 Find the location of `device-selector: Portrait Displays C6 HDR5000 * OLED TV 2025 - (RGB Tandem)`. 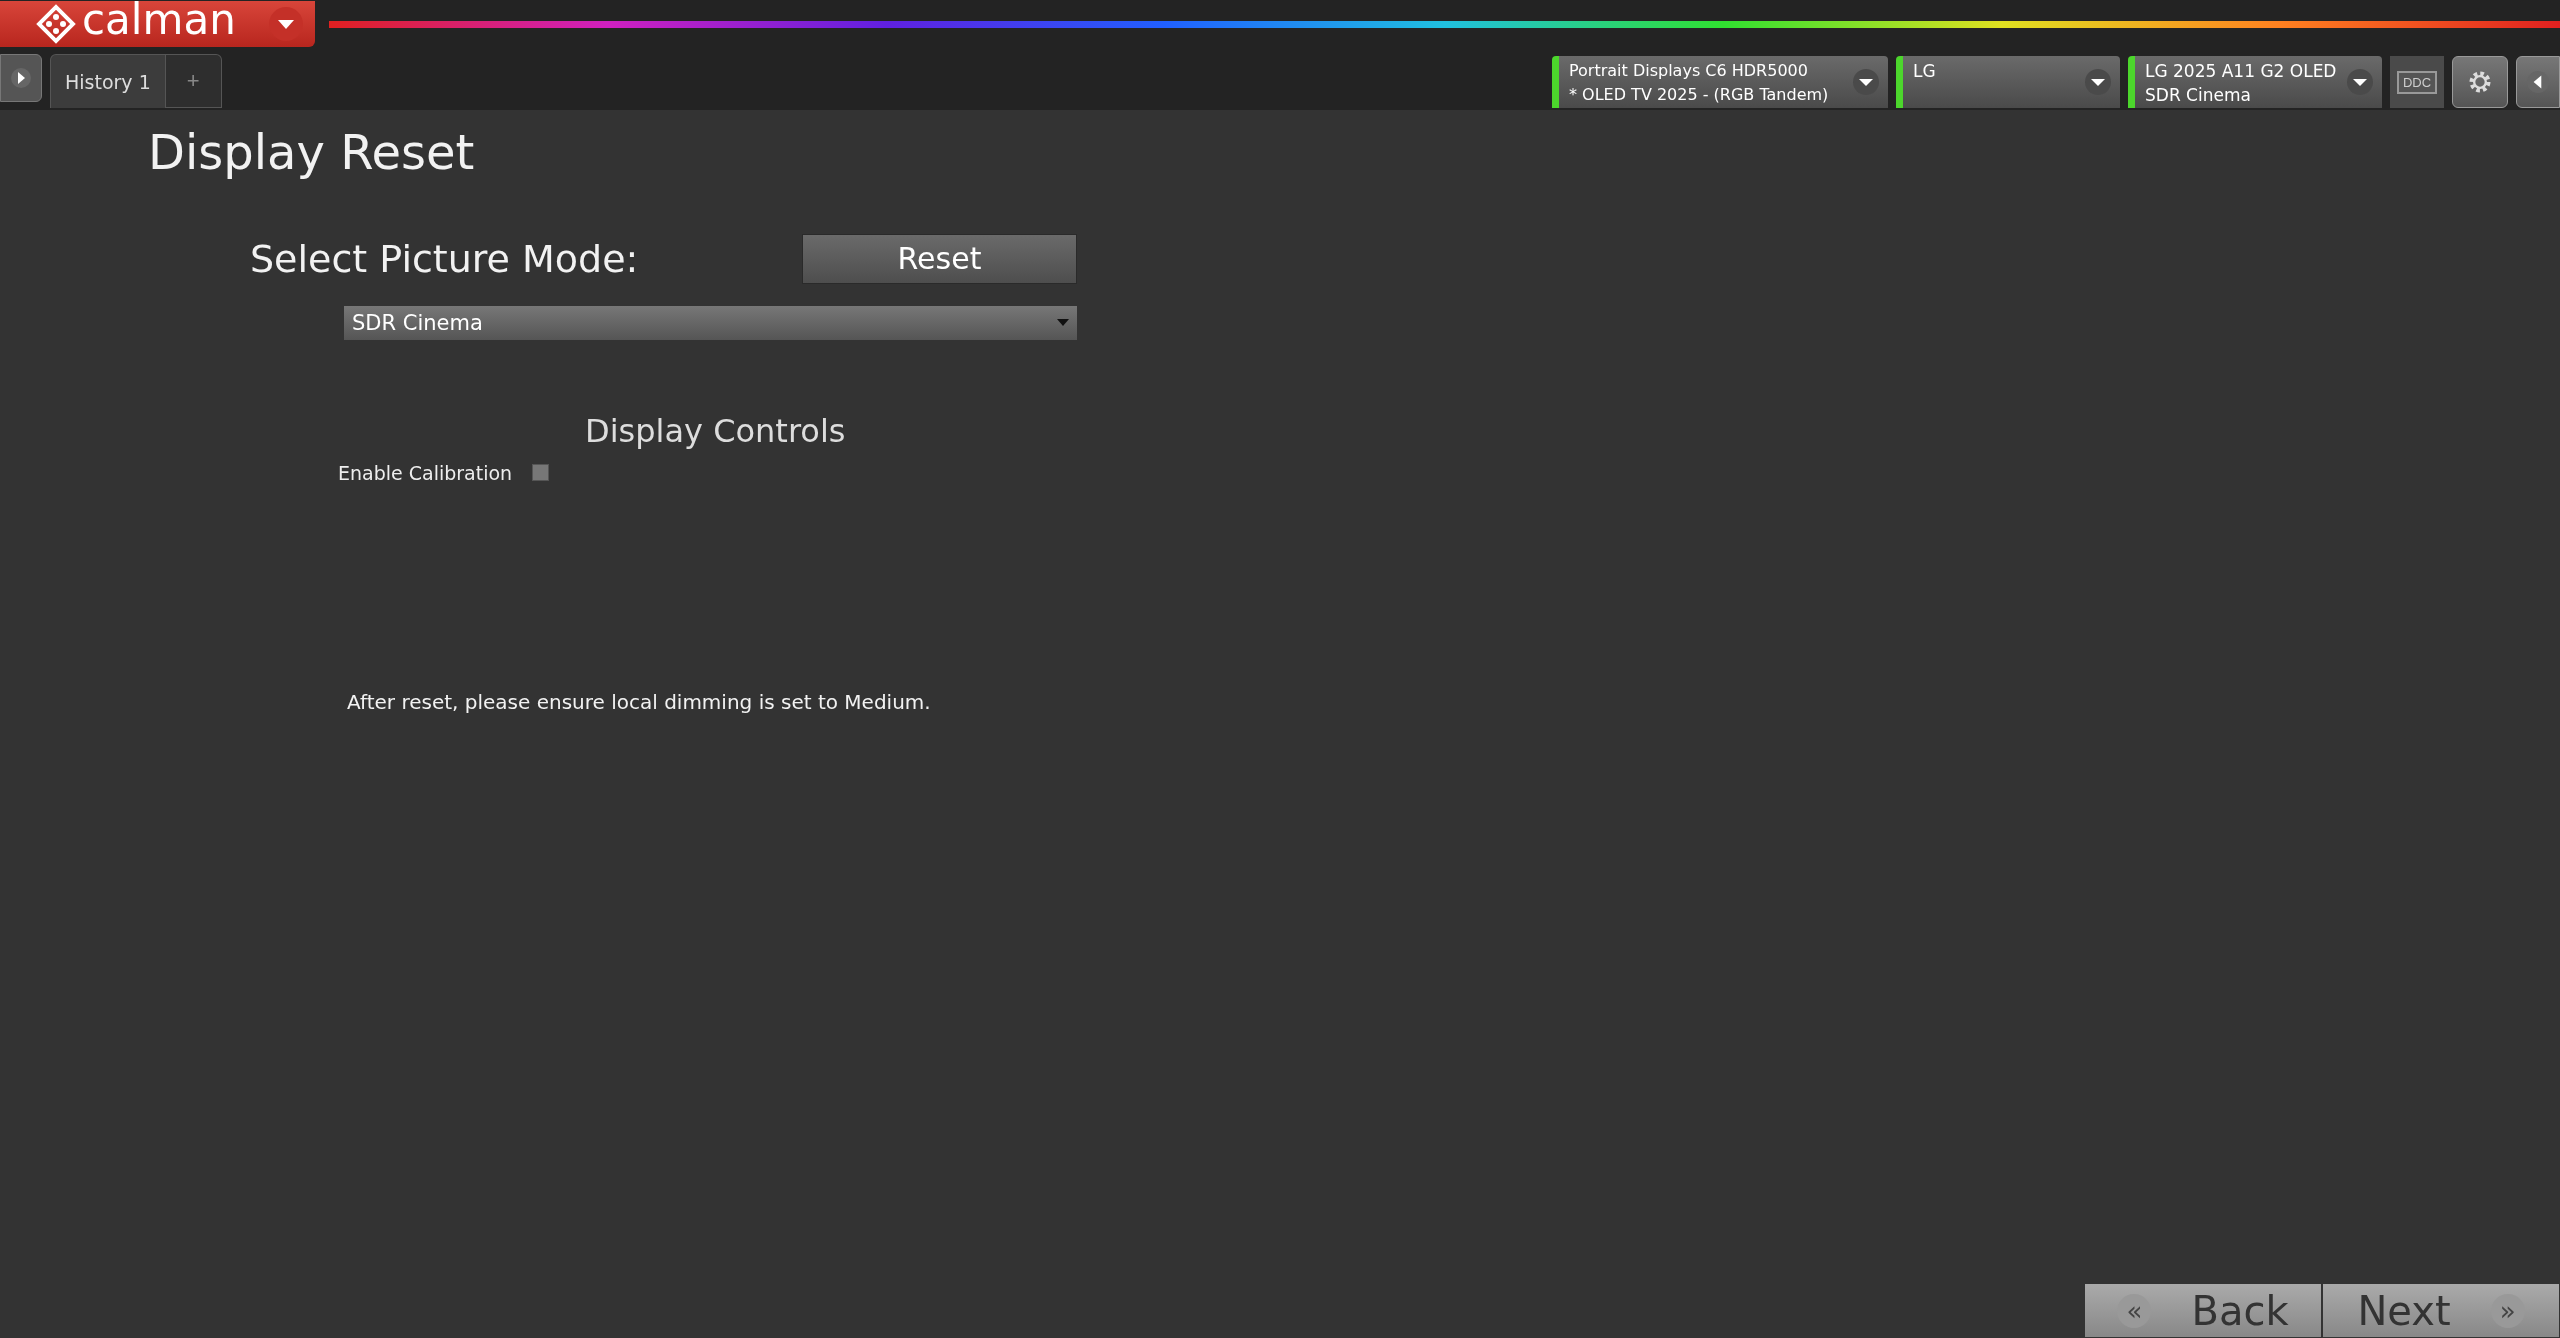

device-selector: Portrait Displays C6 HDR5000 * OLED TV 2025 - (RGB Tandem) is located at coordinates (1720, 82).